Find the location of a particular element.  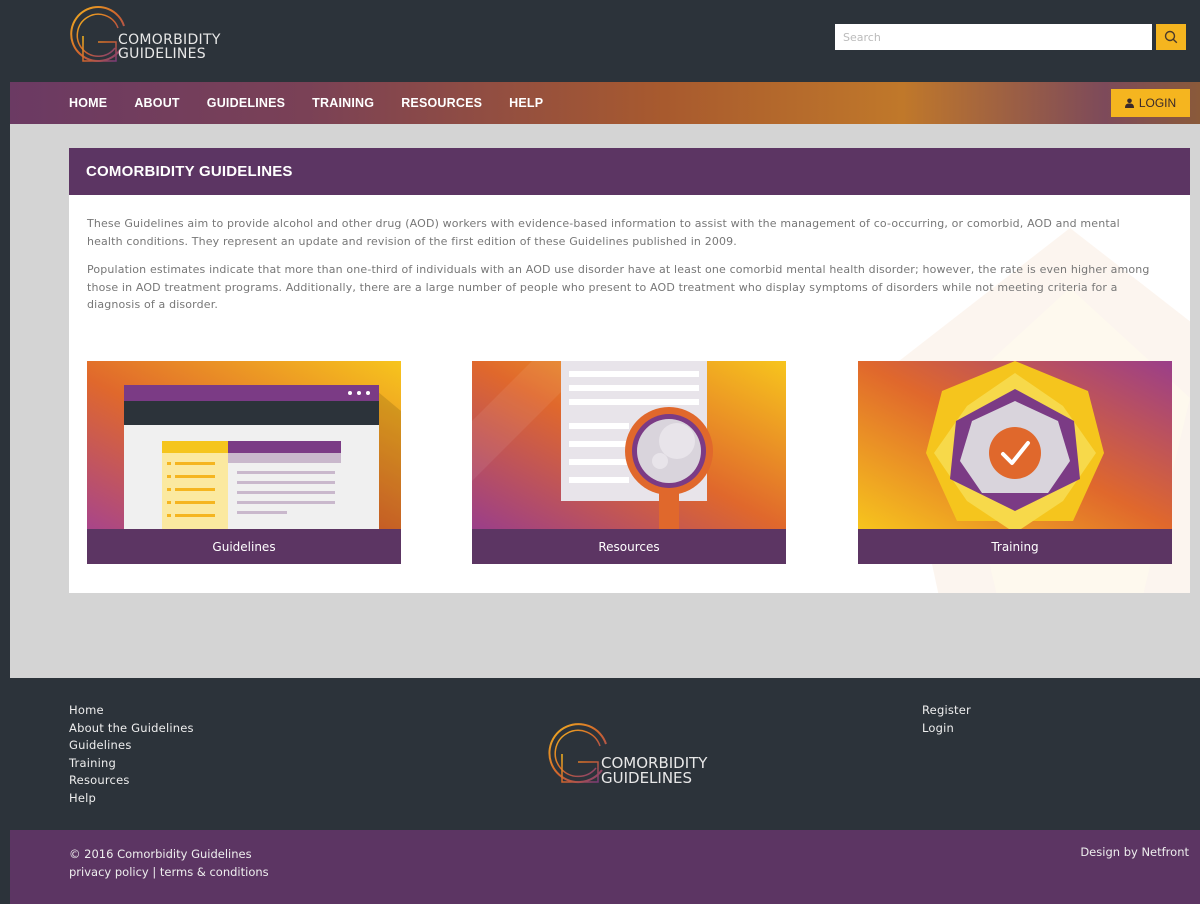

checkmark-badge-icon is located at coordinates (1015, 445).